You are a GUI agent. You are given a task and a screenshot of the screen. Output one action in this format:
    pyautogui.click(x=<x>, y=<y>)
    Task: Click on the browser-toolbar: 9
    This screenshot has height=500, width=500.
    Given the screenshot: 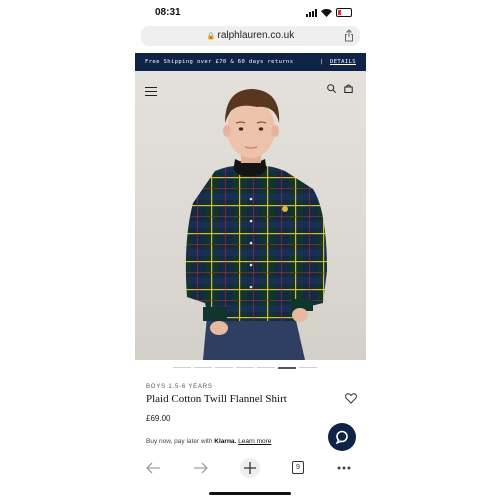 What is the action you would take?
    pyautogui.click(x=250, y=469)
    